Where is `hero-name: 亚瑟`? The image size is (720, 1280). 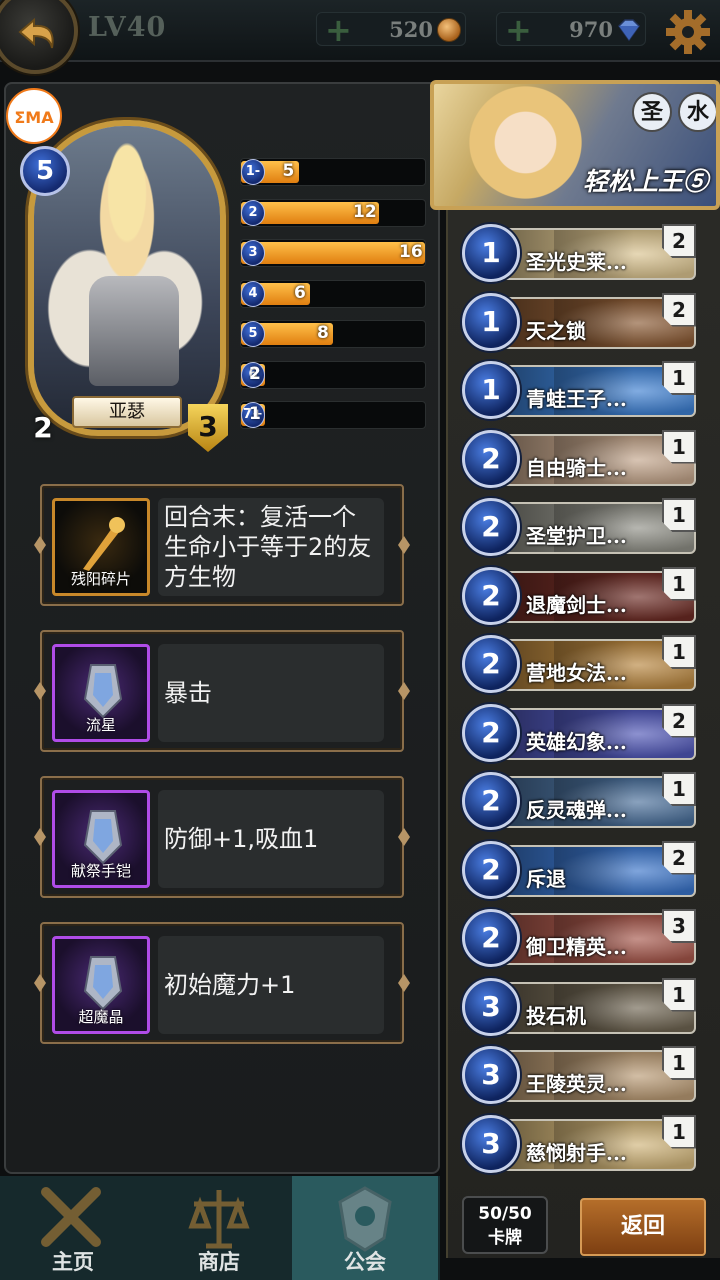 hero-name: 亚瑟 is located at coordinates (127, 412).